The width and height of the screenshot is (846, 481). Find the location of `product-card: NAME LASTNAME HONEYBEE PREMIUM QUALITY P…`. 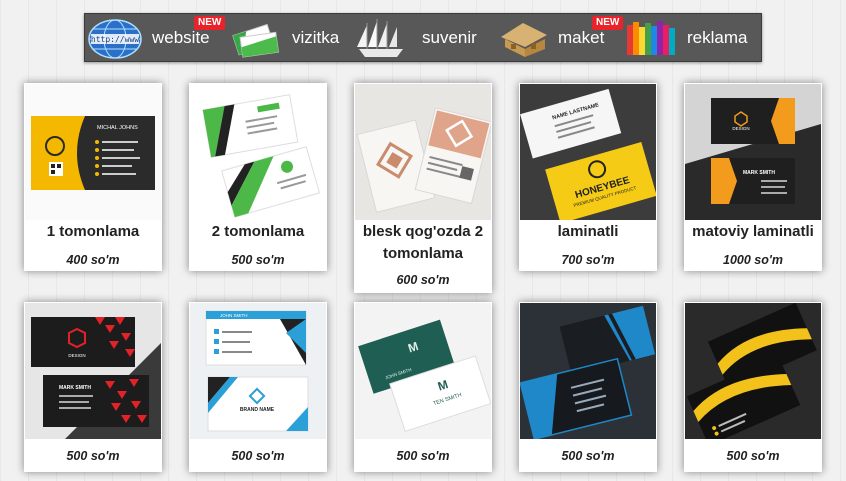

product-card: NAME LASTNAME HONEYBEE PREMIUM QUALITY P… is located at coordinates (588, 177).